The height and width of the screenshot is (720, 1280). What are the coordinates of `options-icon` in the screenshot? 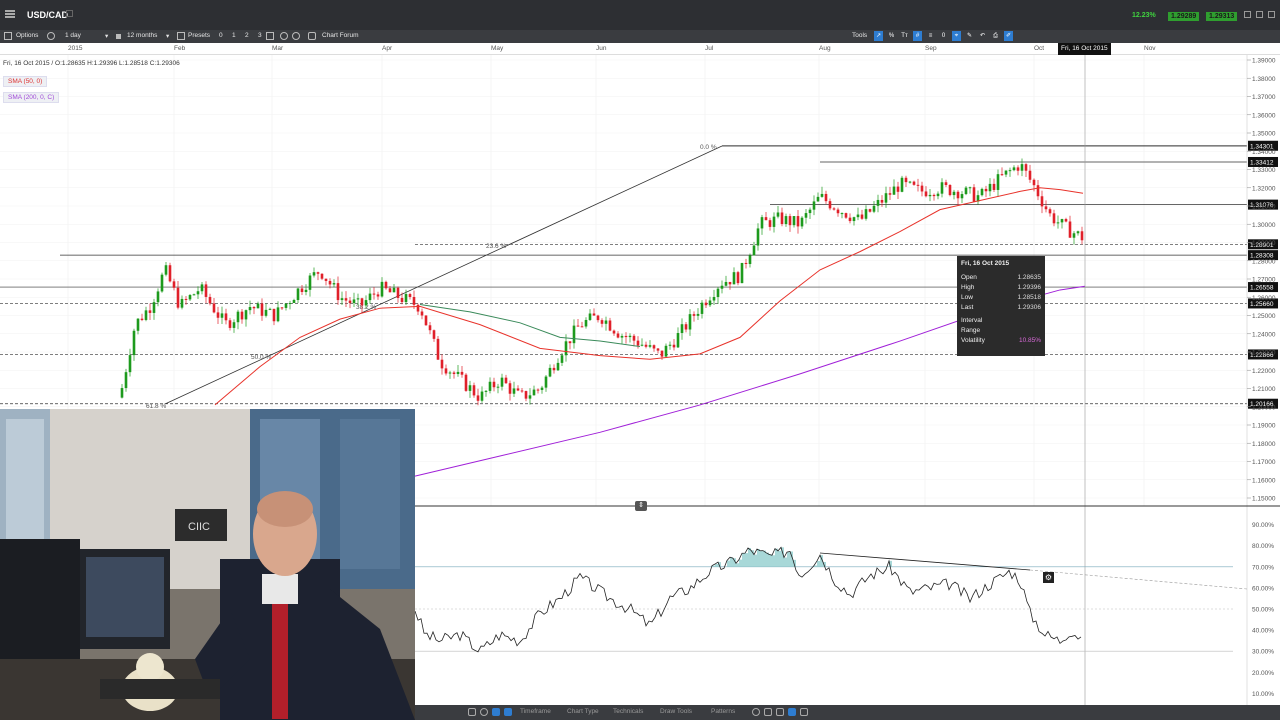 It's located at (8, 36).